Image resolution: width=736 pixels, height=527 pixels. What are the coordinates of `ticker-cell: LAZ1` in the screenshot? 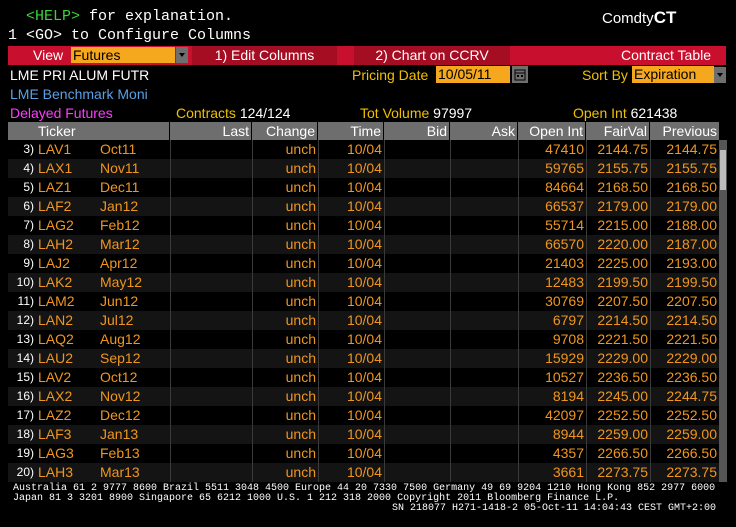 It's located at (67, 187).